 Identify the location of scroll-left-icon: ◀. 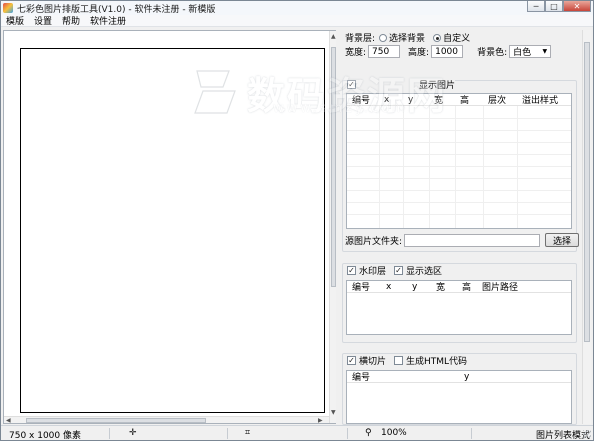
(8, 420).